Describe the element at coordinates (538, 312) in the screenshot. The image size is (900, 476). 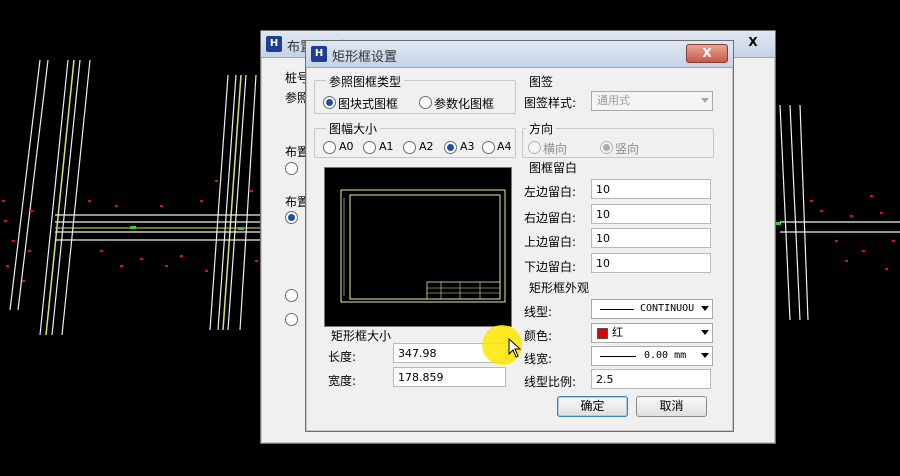
I see `linetype-label: 线型:` at that location.